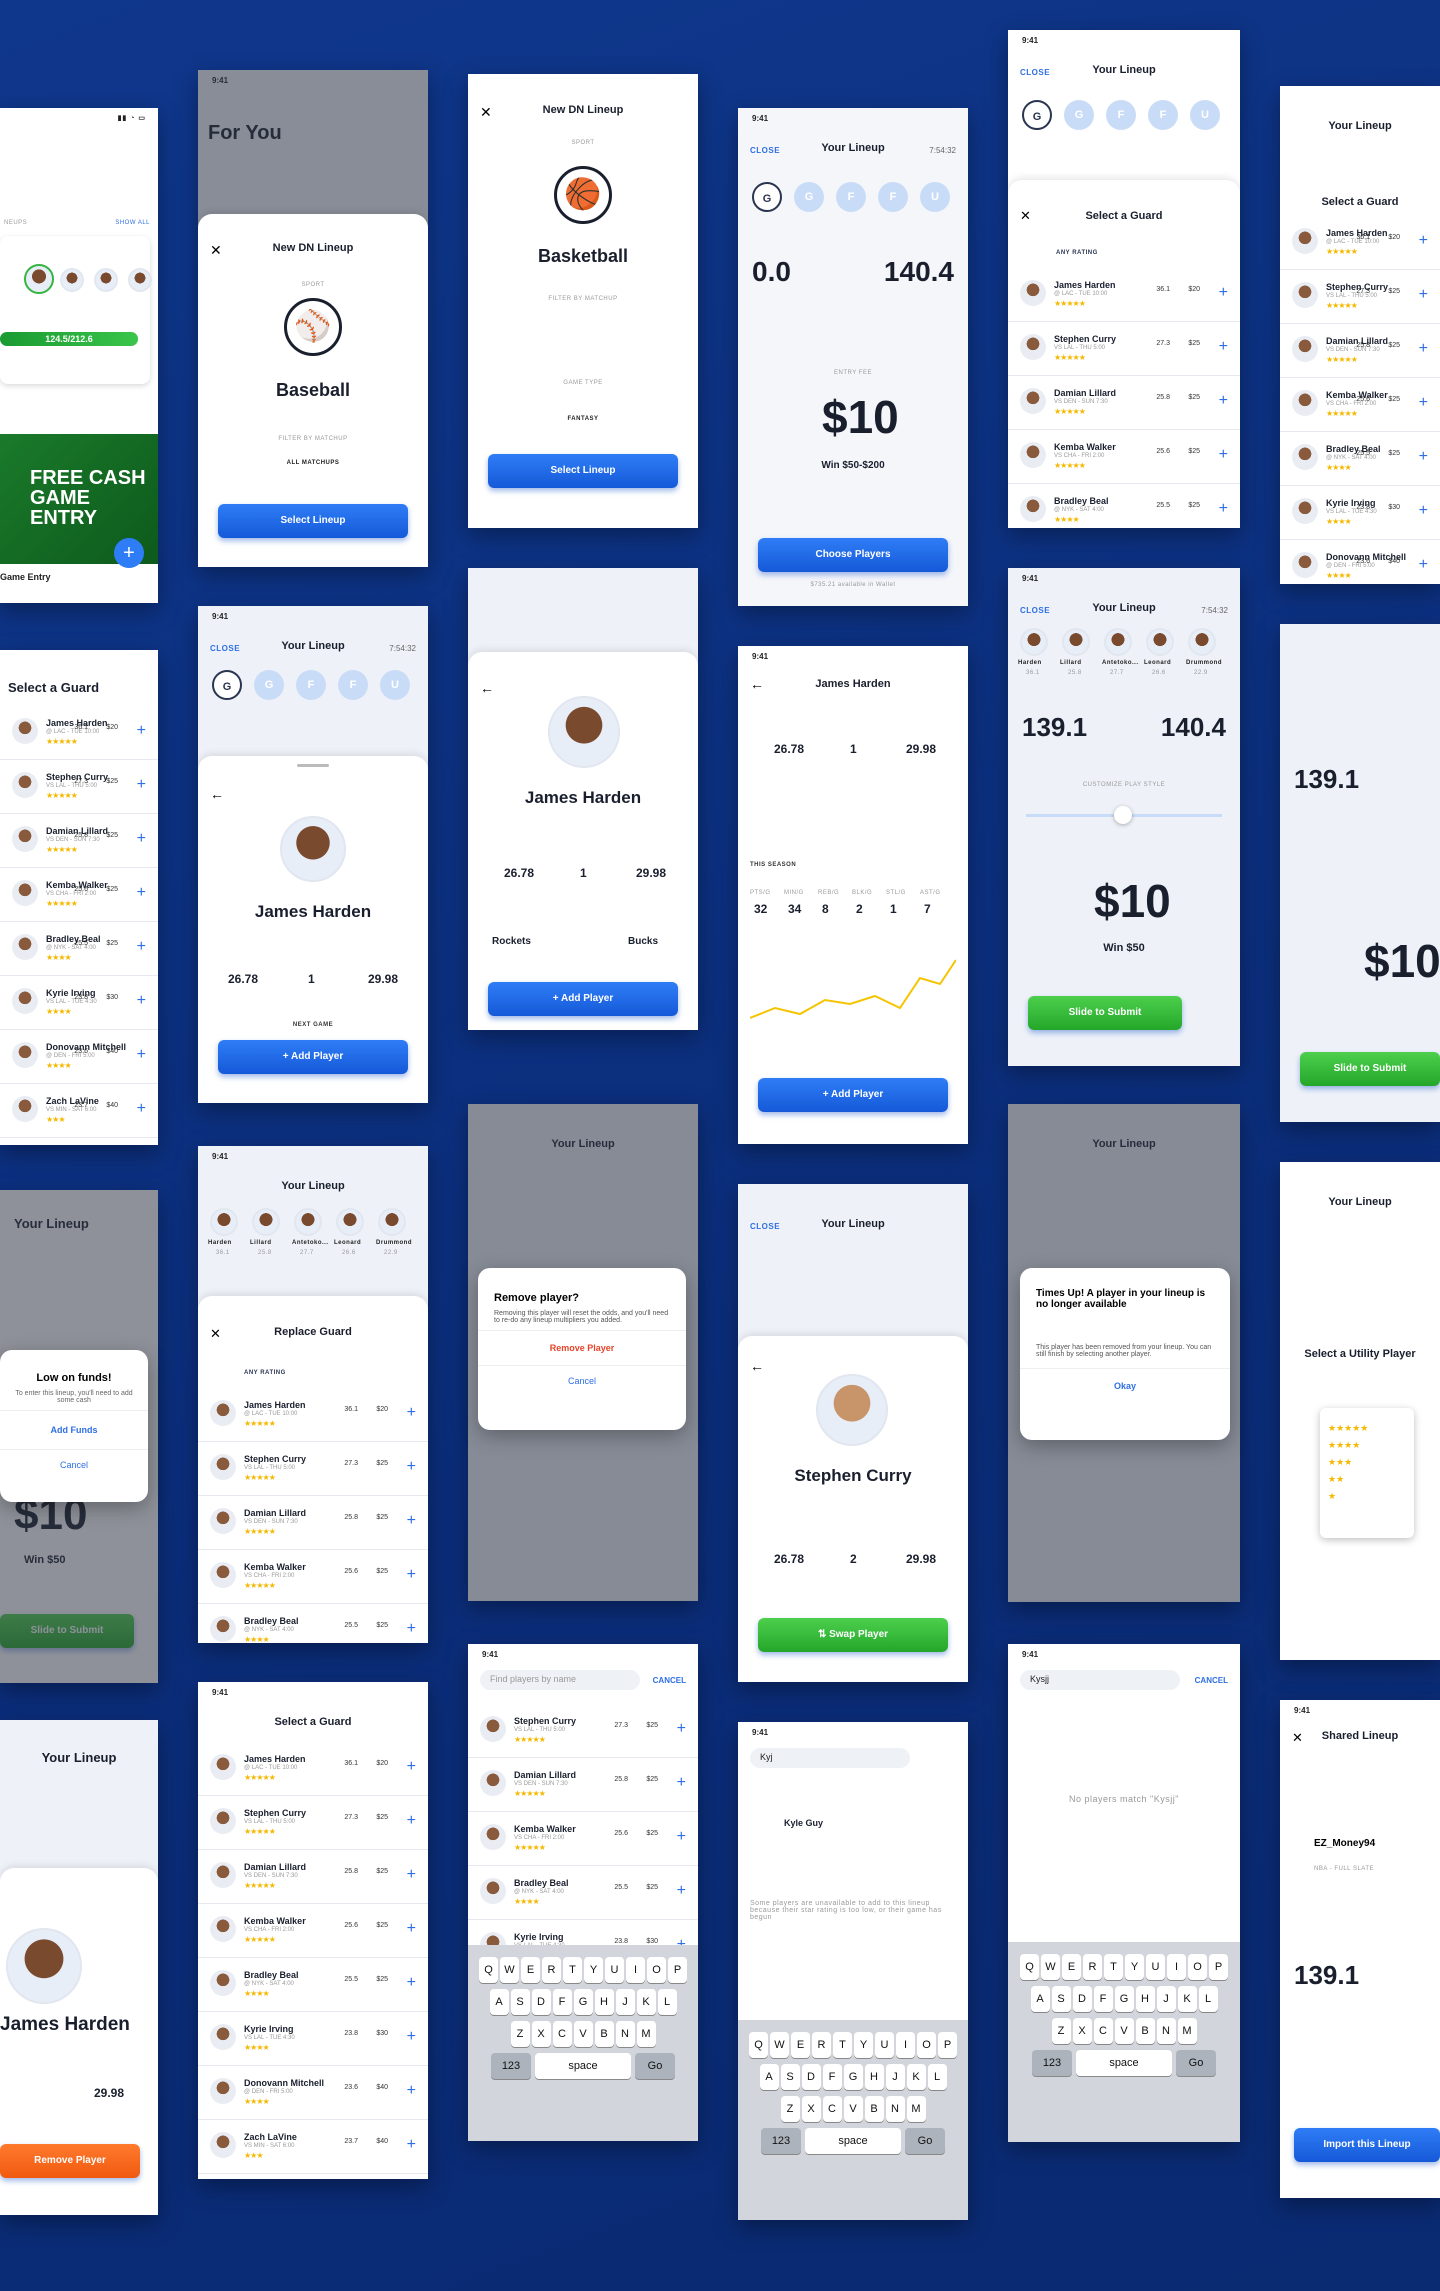  Describe the element at coordinates (925, 2141) in the screenshot. I see `key-go: Go` at that location.